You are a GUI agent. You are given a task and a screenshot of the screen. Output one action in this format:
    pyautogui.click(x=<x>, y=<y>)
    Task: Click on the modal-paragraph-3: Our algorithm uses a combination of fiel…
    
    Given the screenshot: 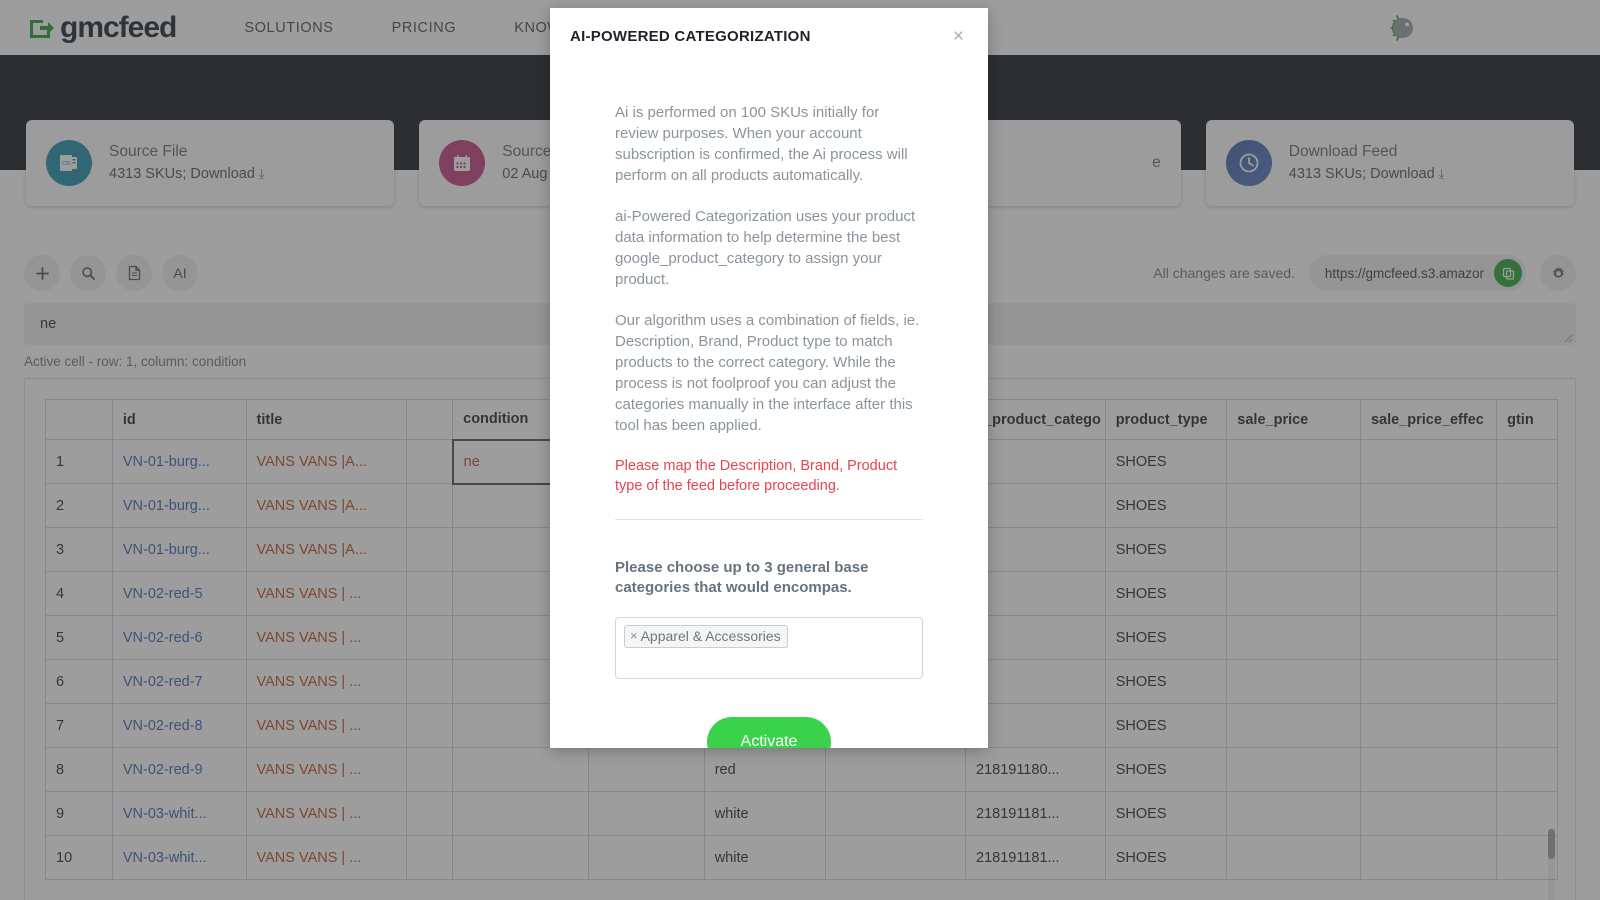 What is the action you would take?
    pyautogui.click(x=767, y=373)
    